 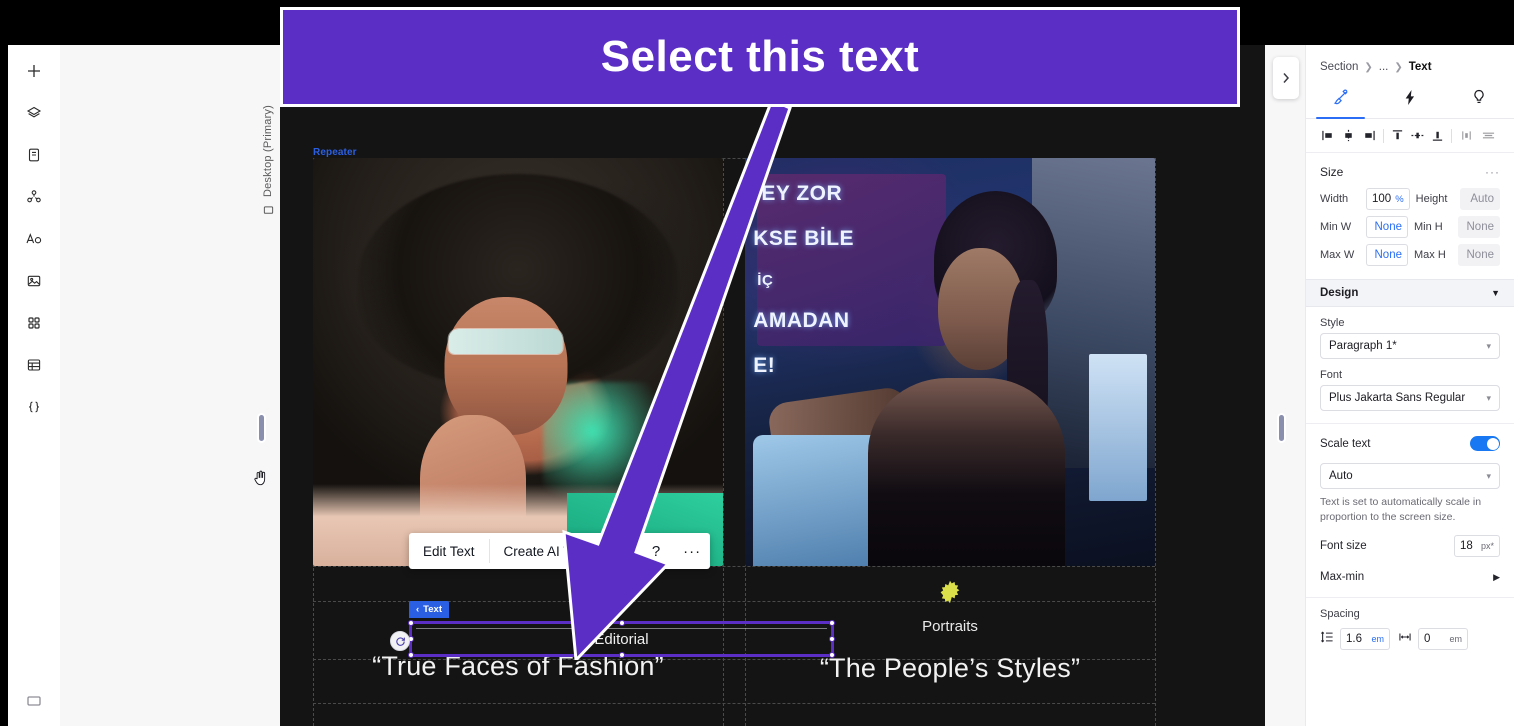 I want to click on breadcrumb-current: Text, so click(x=1420, y=67).